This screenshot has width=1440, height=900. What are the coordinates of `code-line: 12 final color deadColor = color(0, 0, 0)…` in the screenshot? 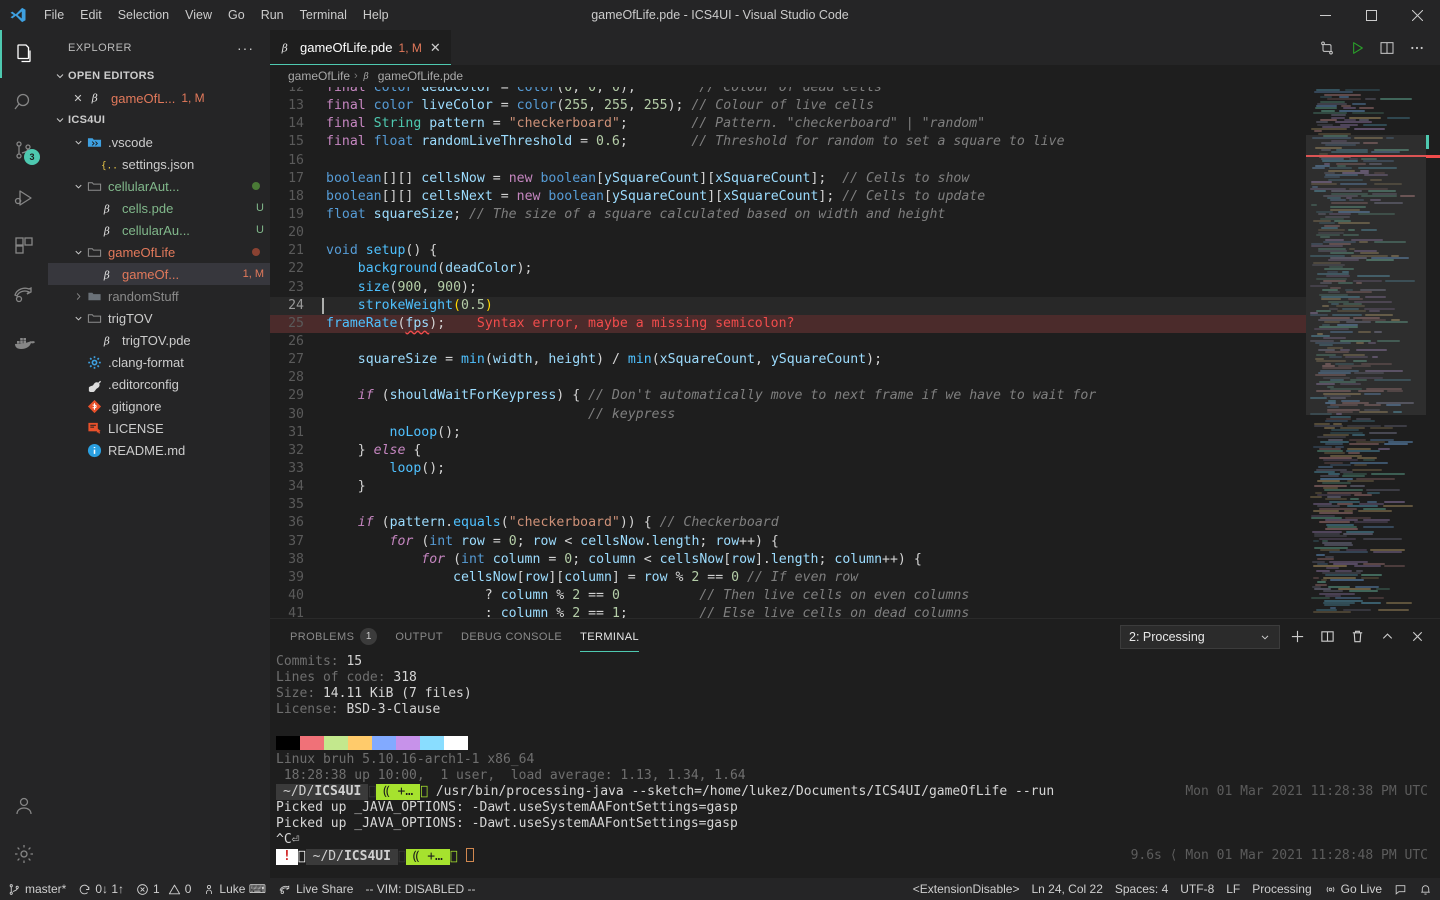 It's located at (788, 92).